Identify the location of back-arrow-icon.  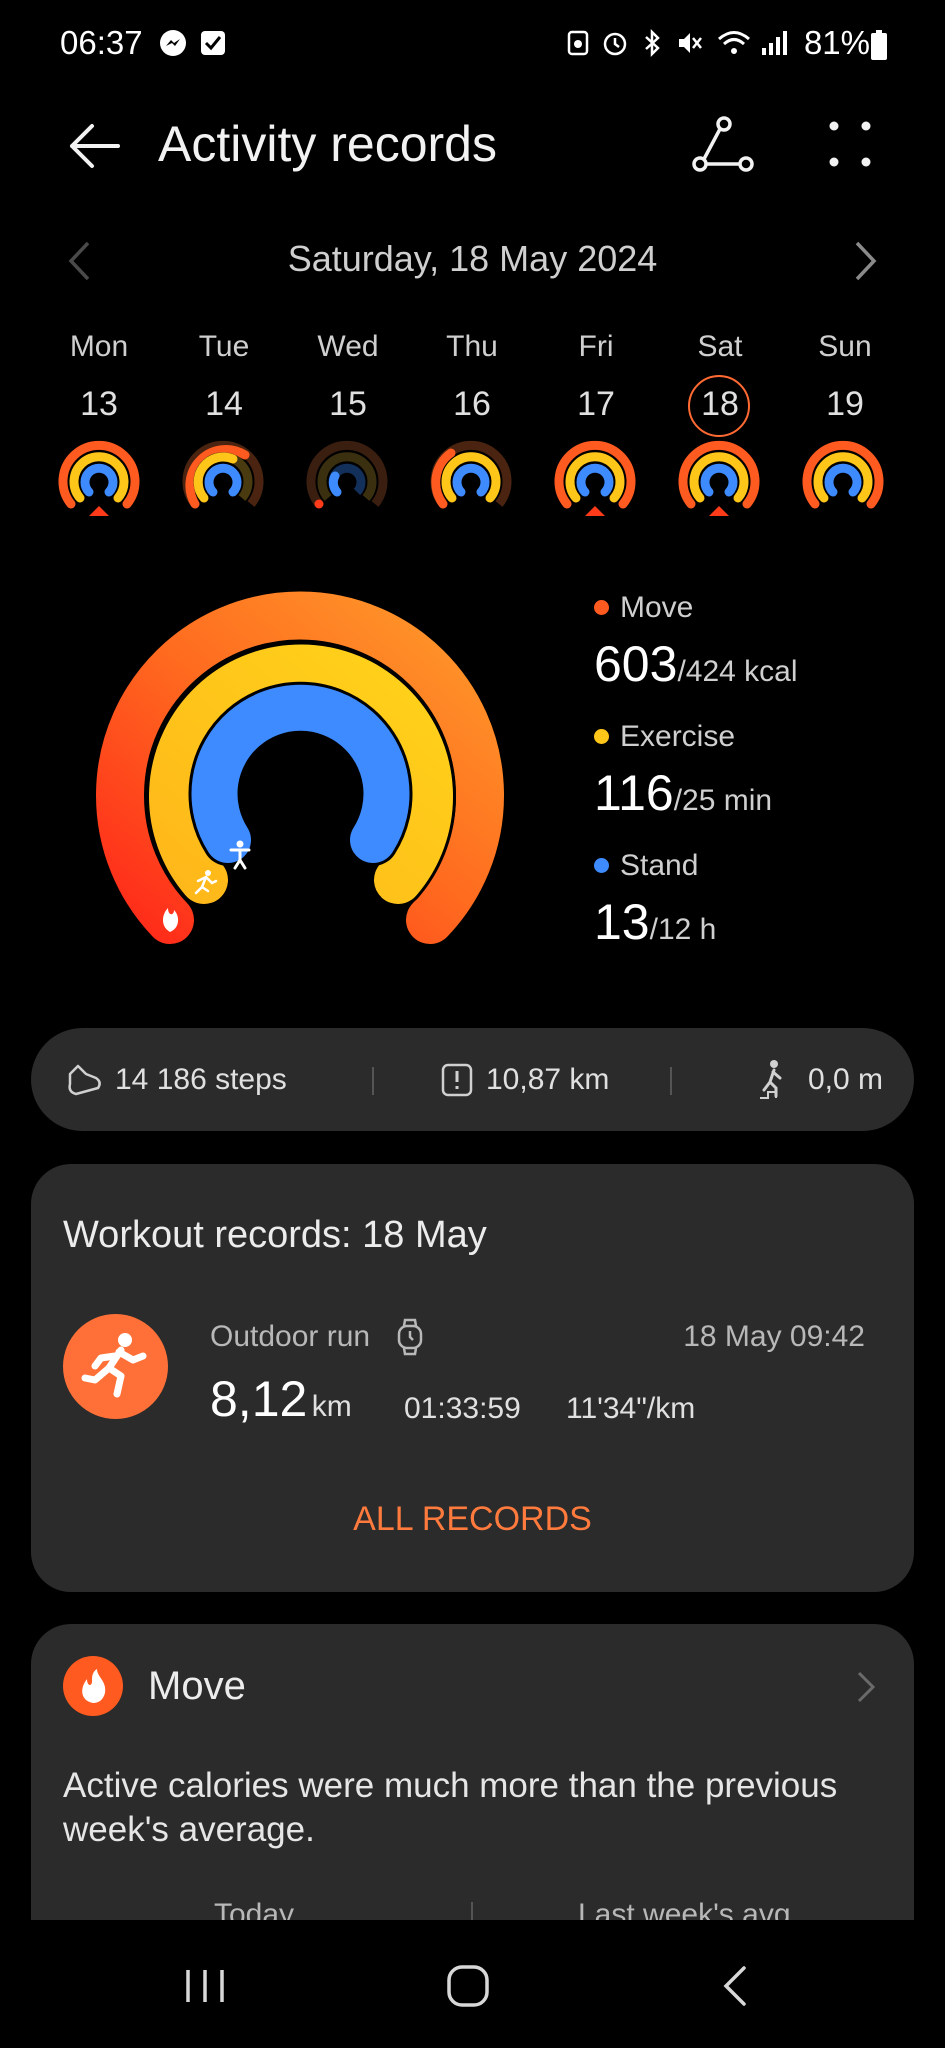
(94, 146).